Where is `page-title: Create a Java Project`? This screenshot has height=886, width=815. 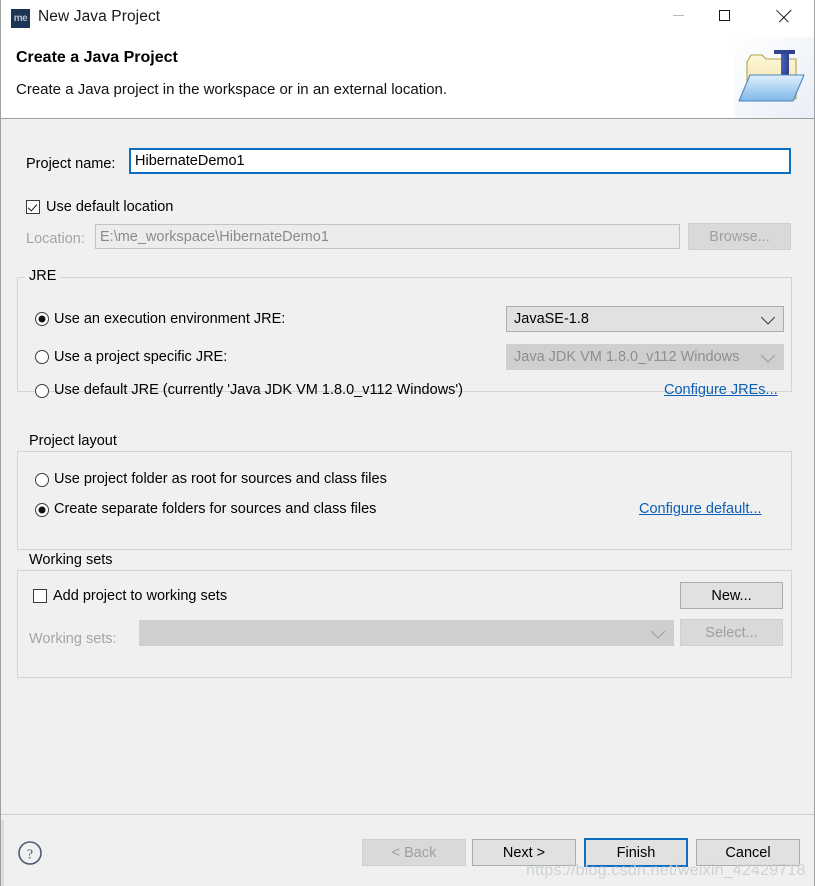
page-title: Create a Java Project is located at coordinates (97, 57).